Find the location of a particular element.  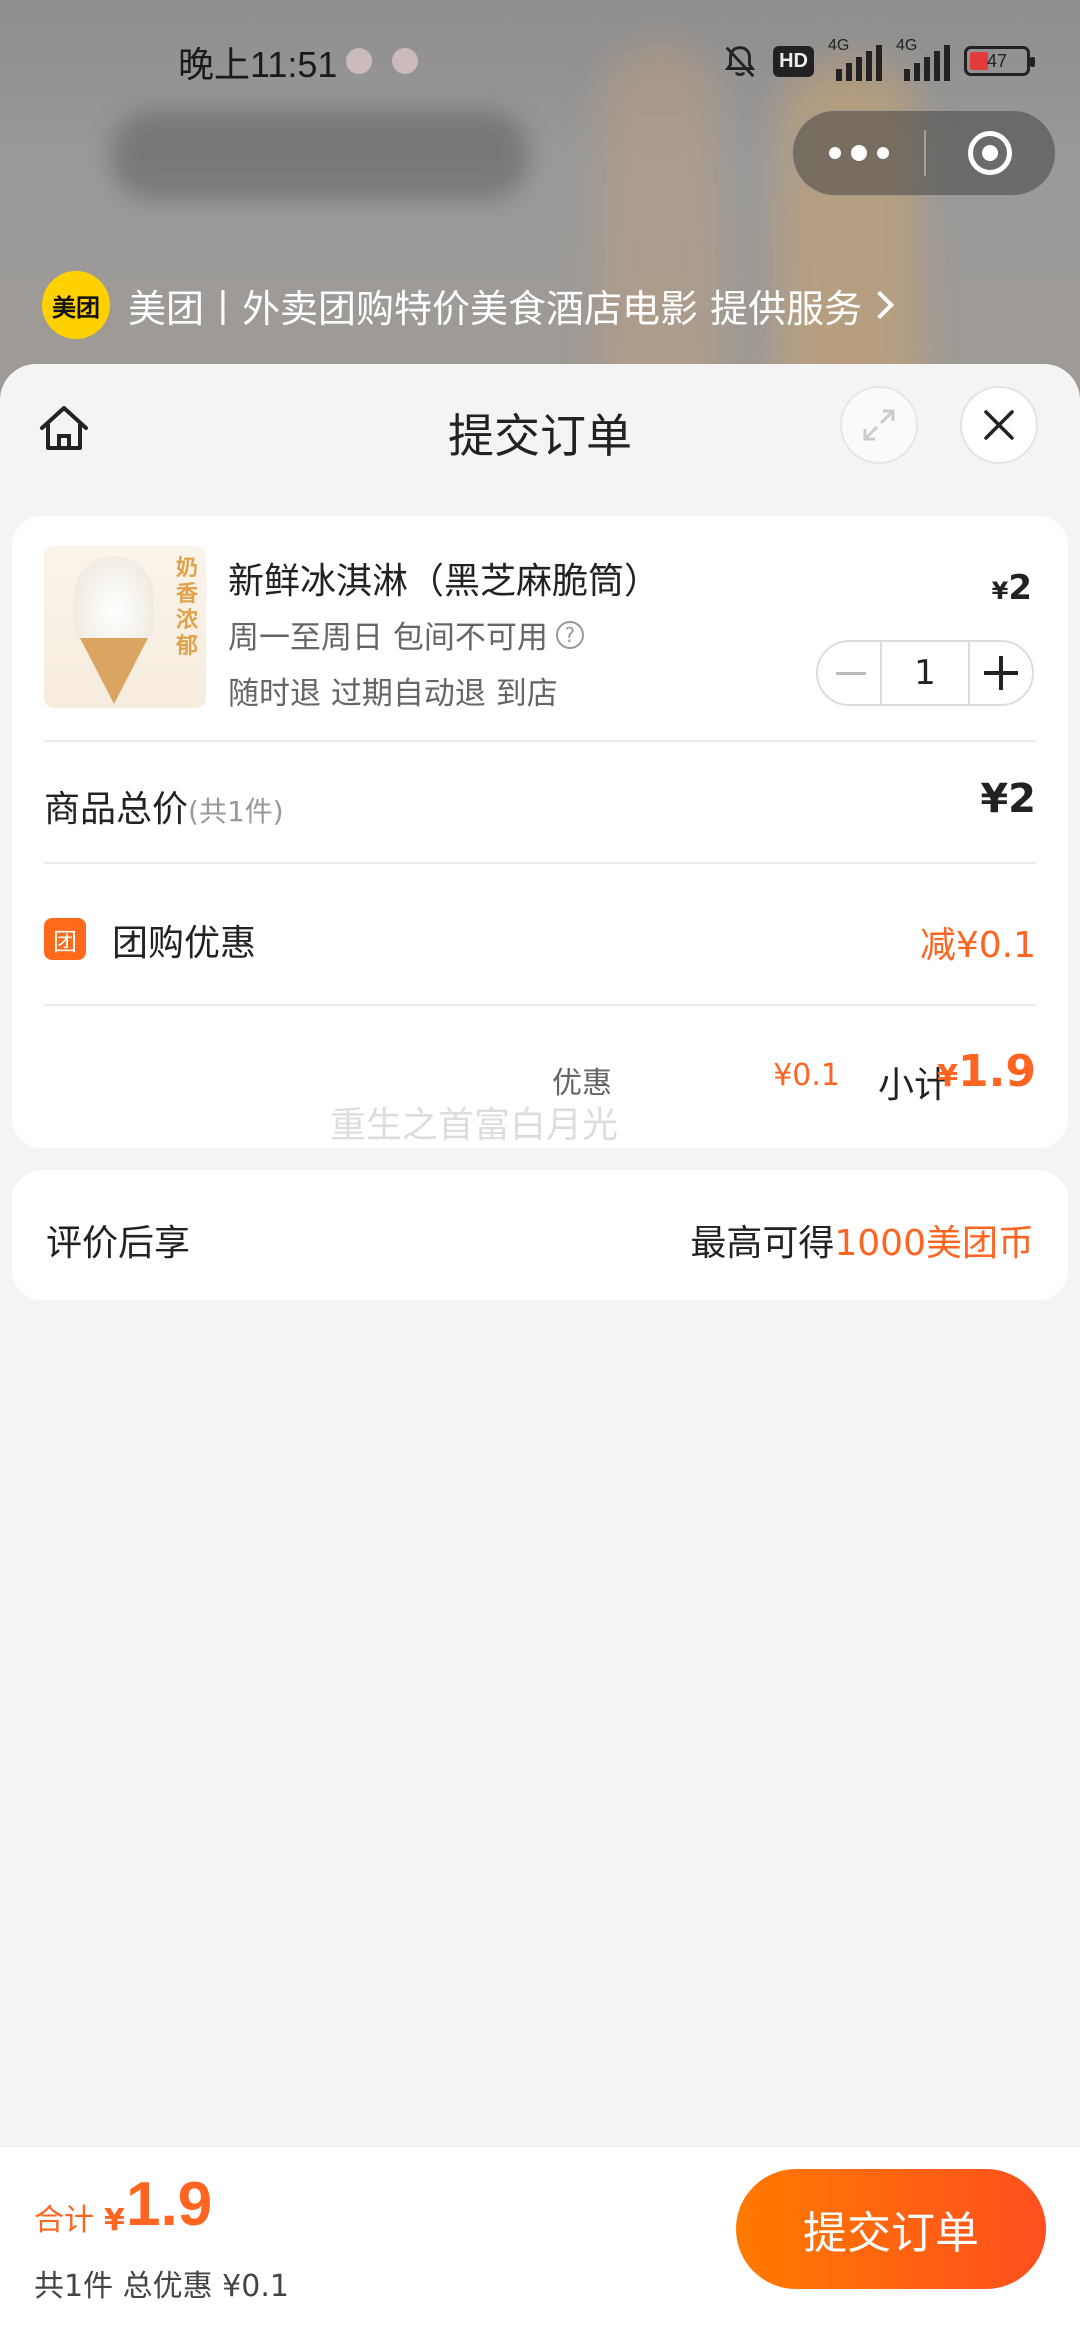

close-icon is located at coordinates (999, 425).